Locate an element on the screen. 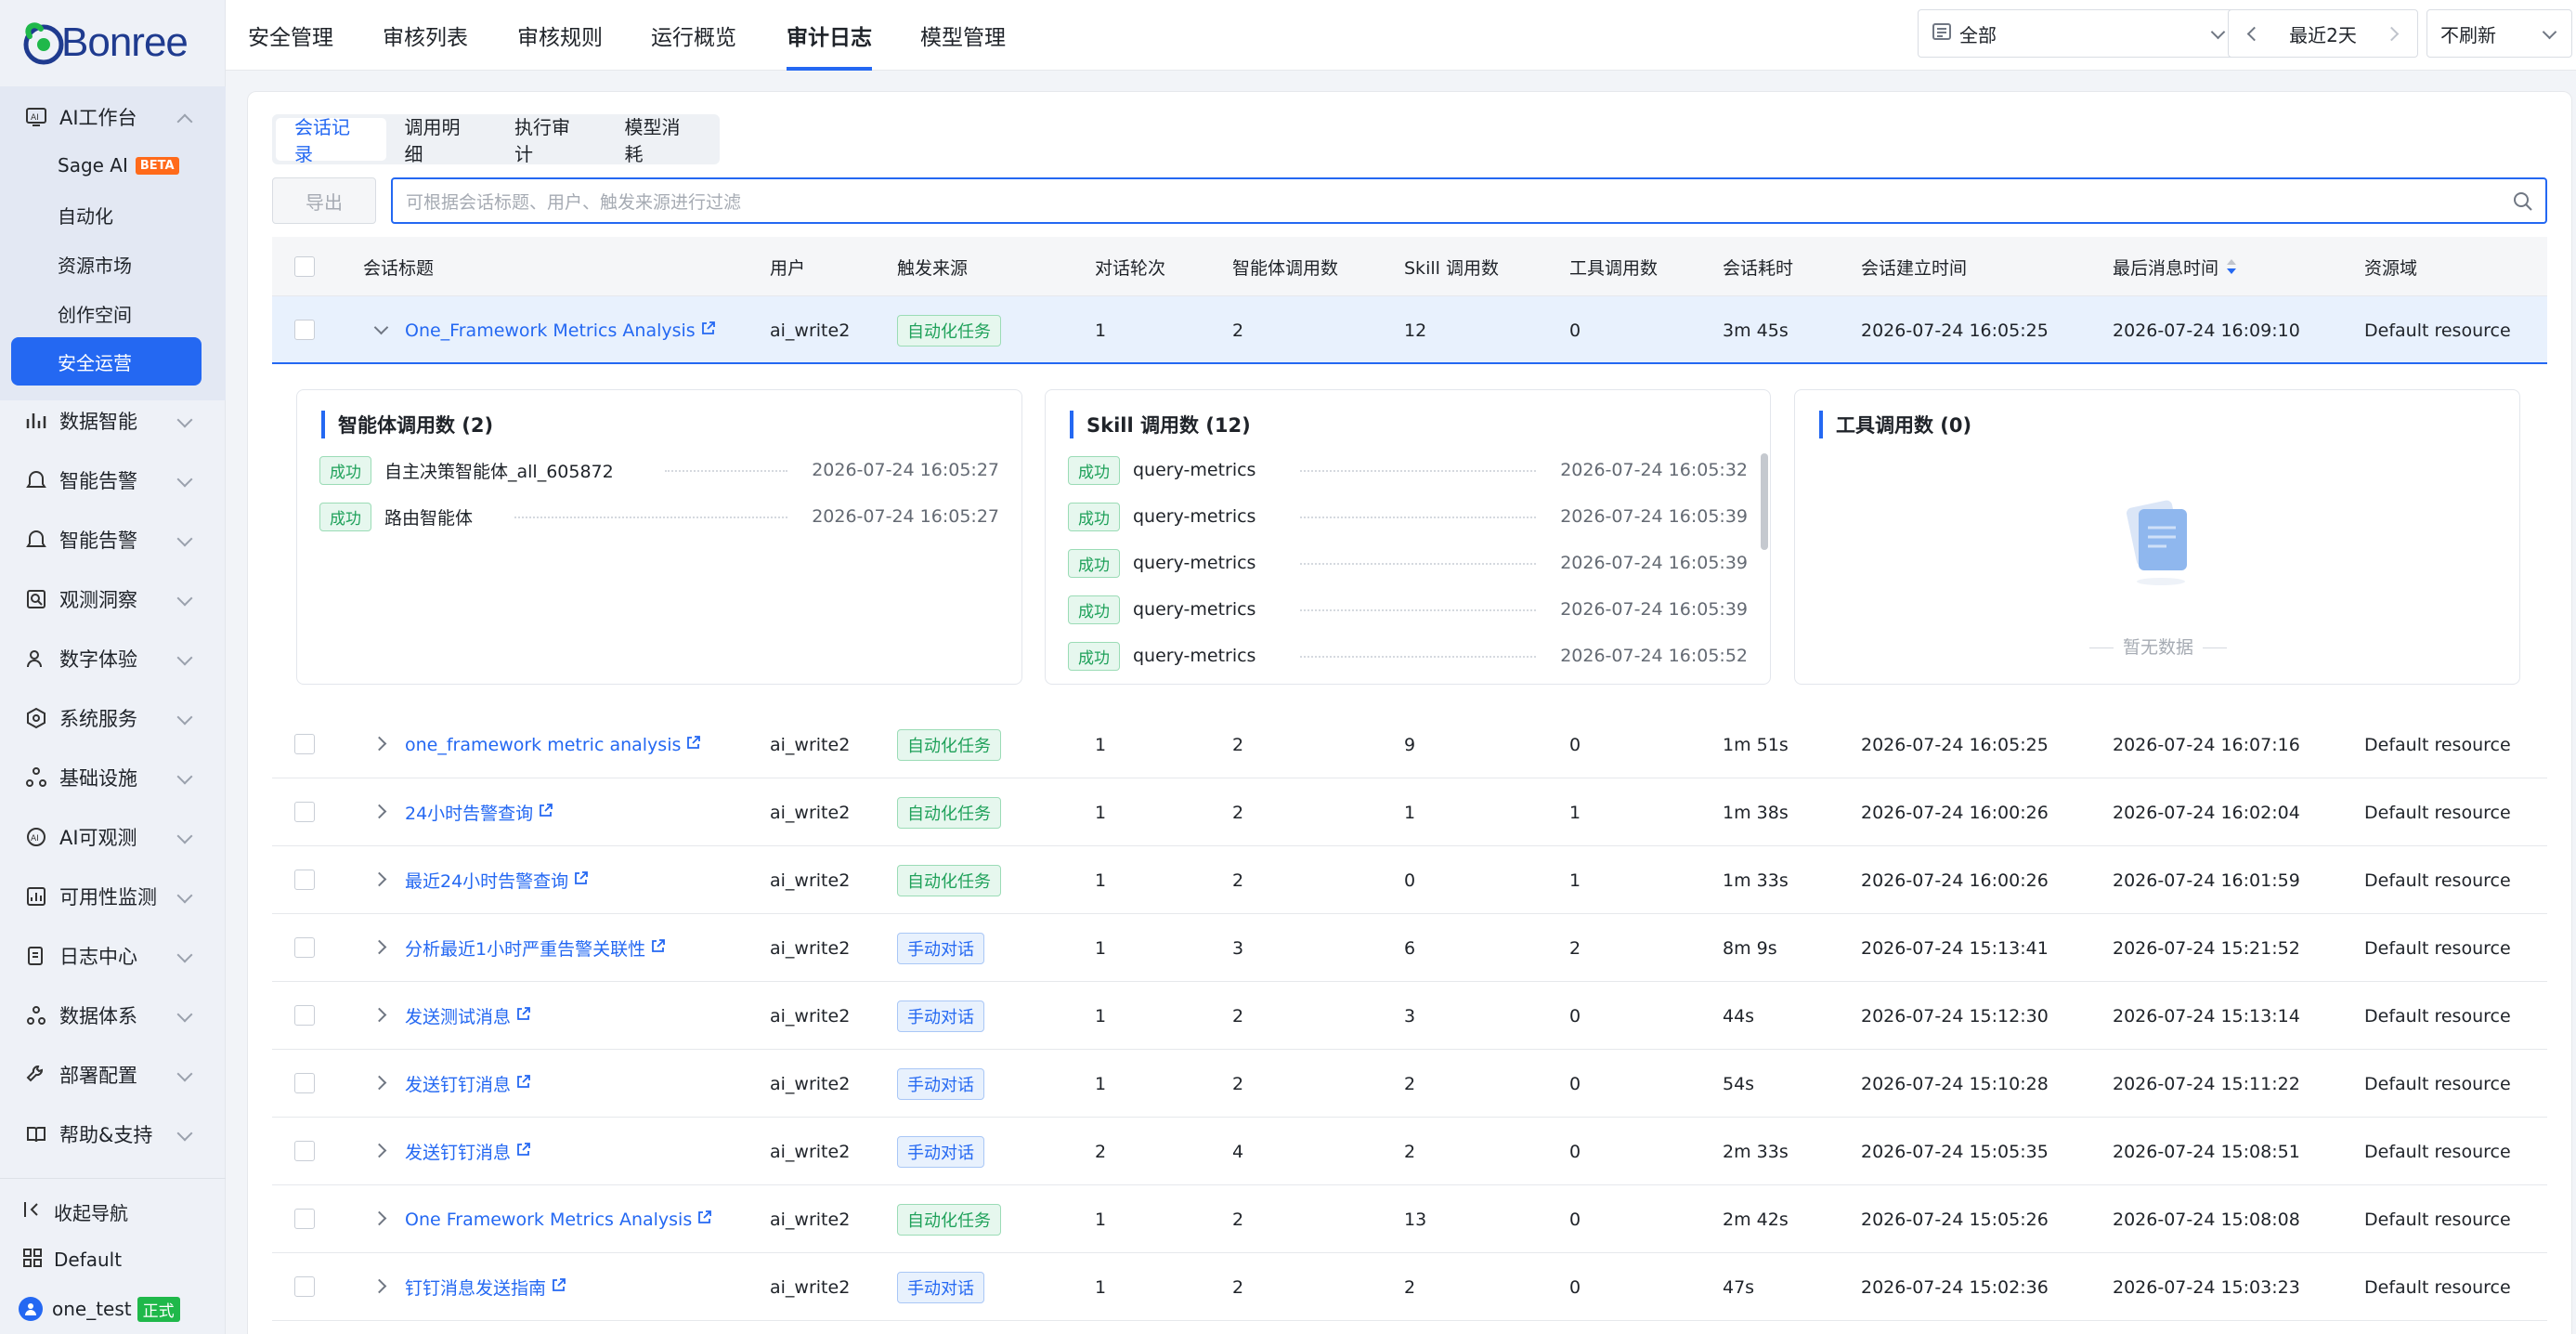  sub-item-resource-market: 资源市场 is located at coordinates (95, 263).